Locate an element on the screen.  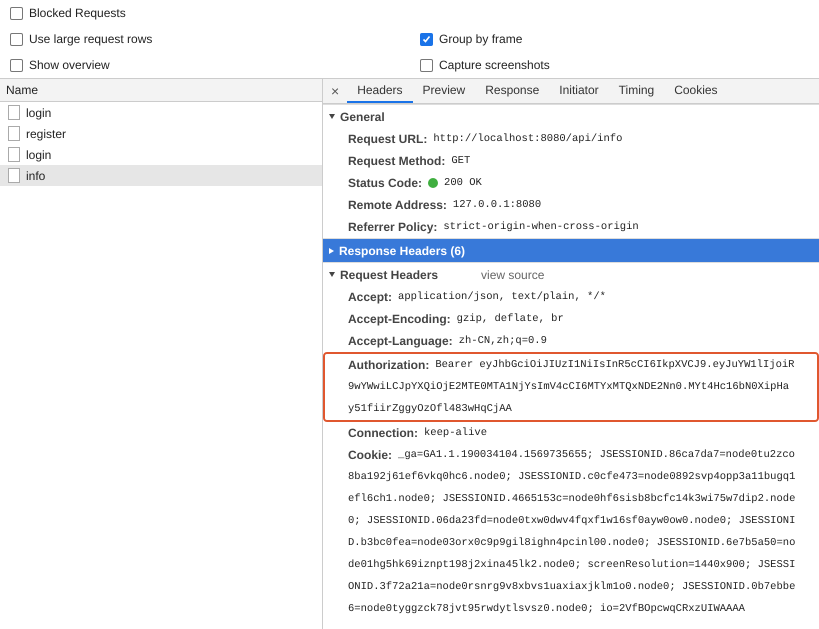
header-value: 9wYWwiLCJpYXQiOjE2MTE0MTA1NjYsImV4cCI6MTYxMTQxNDE2Nn0.MYt4Hc16bN0XipHa is located at coordinates (569, 387).